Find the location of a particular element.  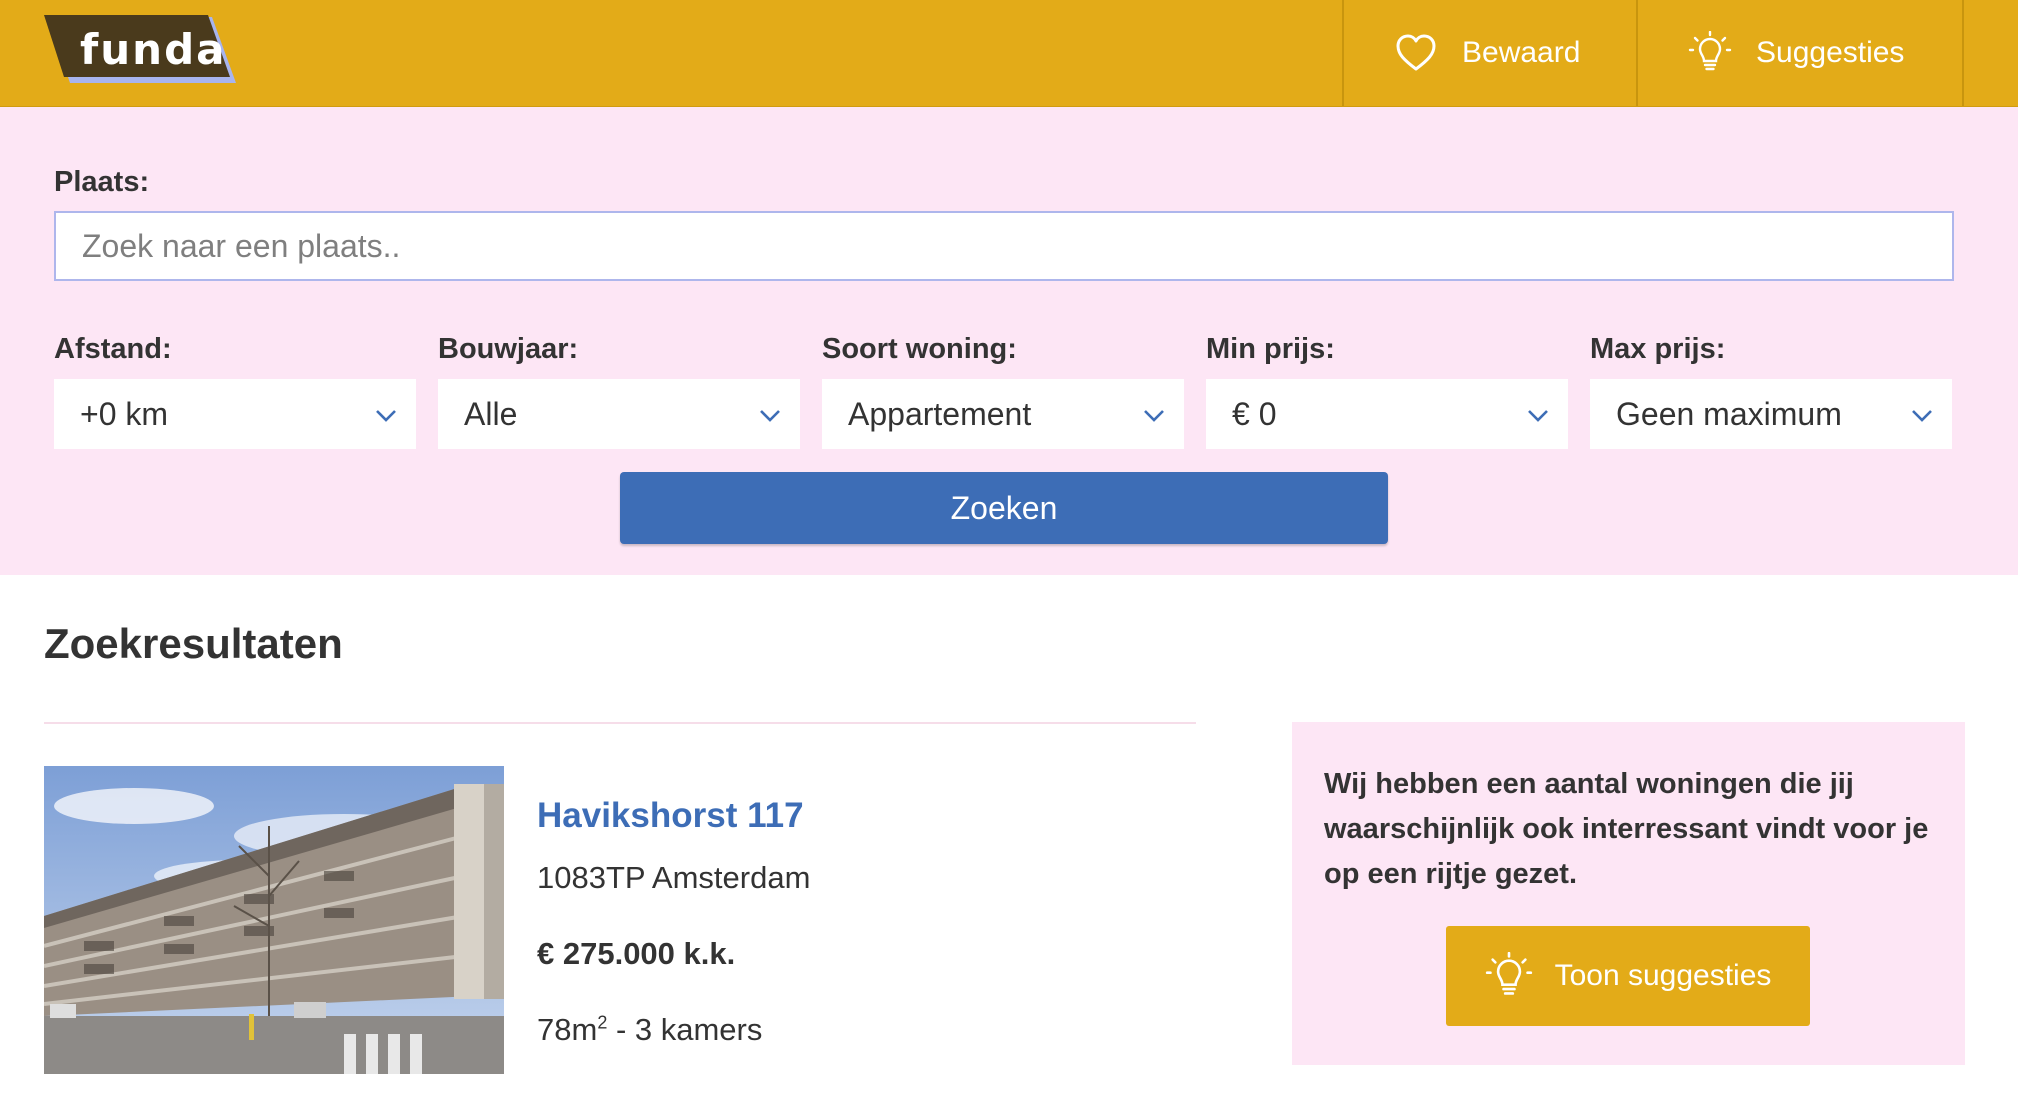

build-year-label: Bouwjaar: is located at coordinates (508, 349).